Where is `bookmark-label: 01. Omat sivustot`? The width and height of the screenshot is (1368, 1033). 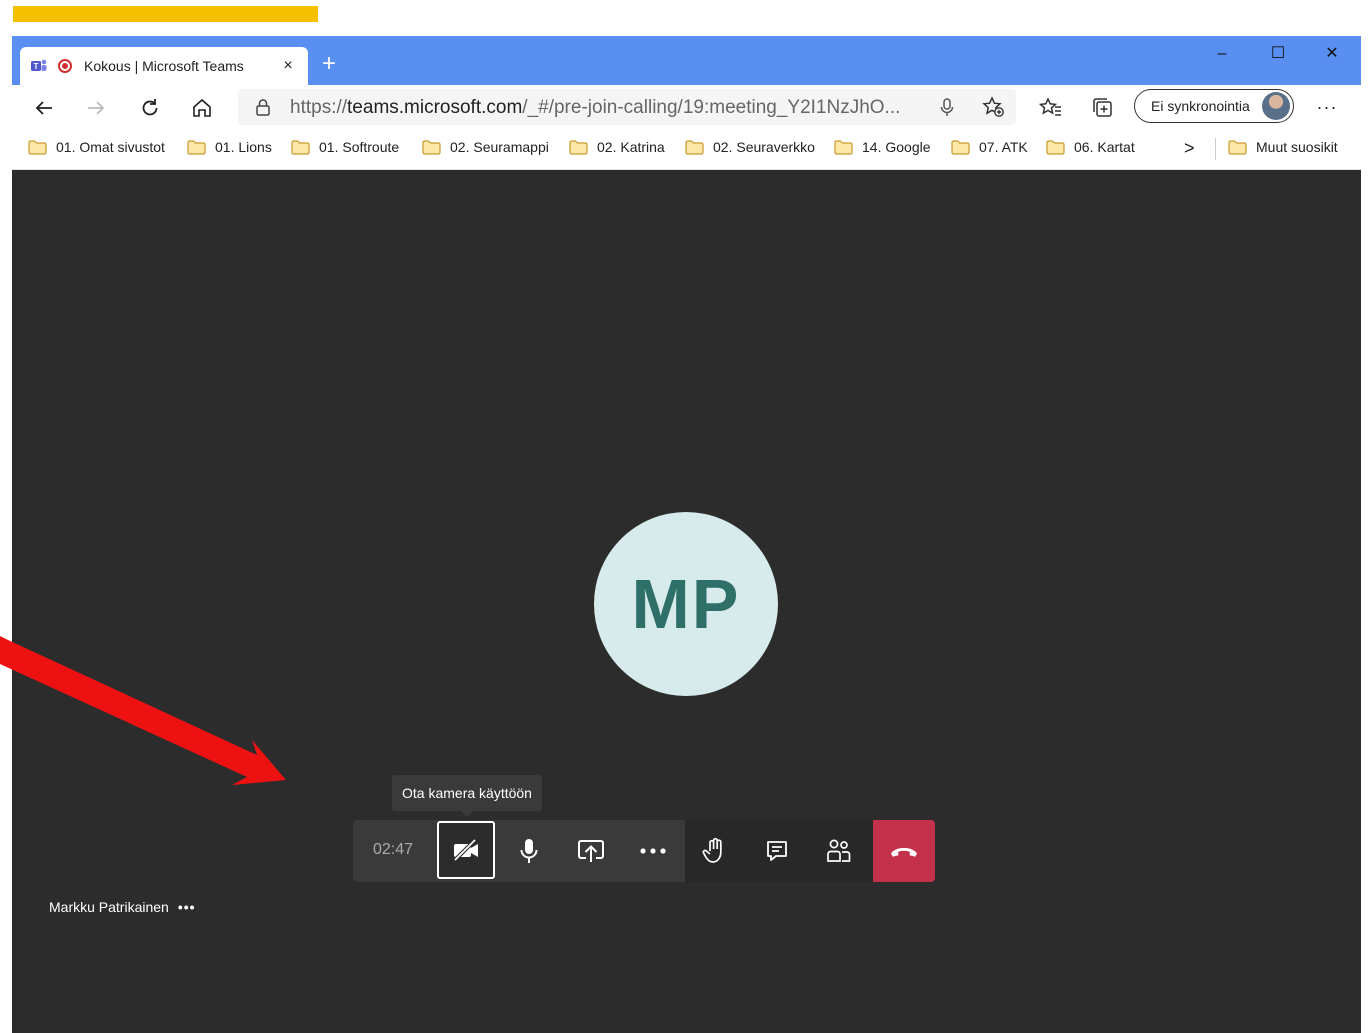
bookmark-label: 01. Omat sivustot is located at coordinates (110, 147).